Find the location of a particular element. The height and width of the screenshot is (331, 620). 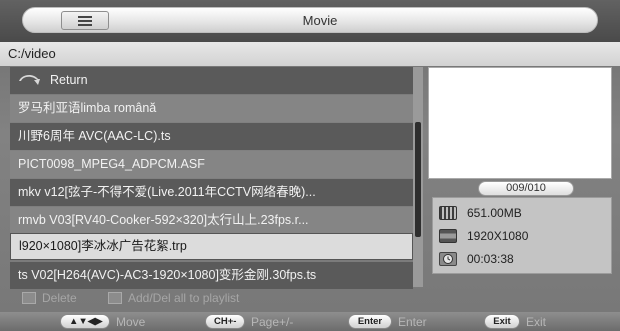

hint-enter-label: Enter is located at coordinates (412, 321).